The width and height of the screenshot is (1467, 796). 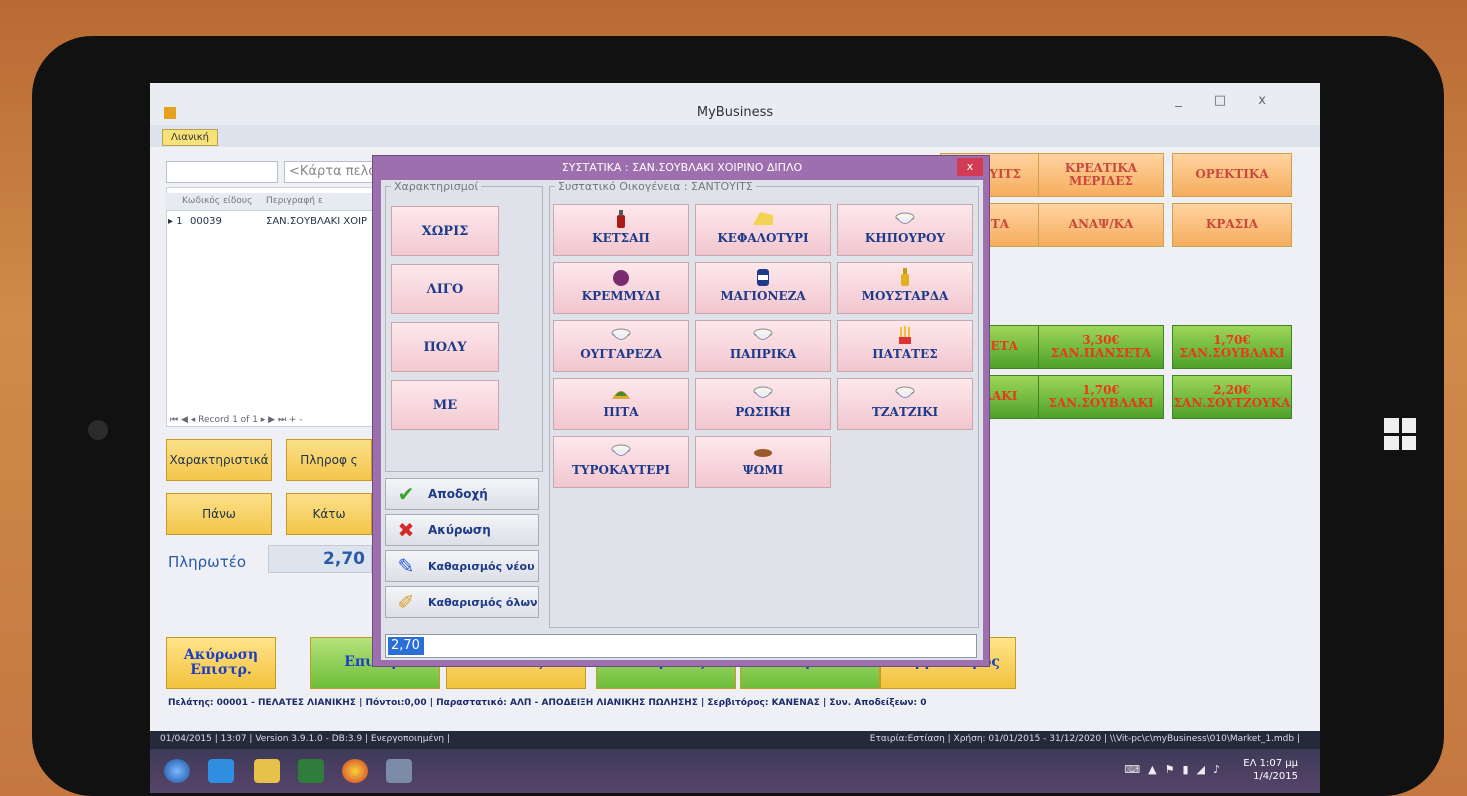 I want to click on ingredient-button: ΠΑΠΡΙΚΑ, so click(x=763, y=346).